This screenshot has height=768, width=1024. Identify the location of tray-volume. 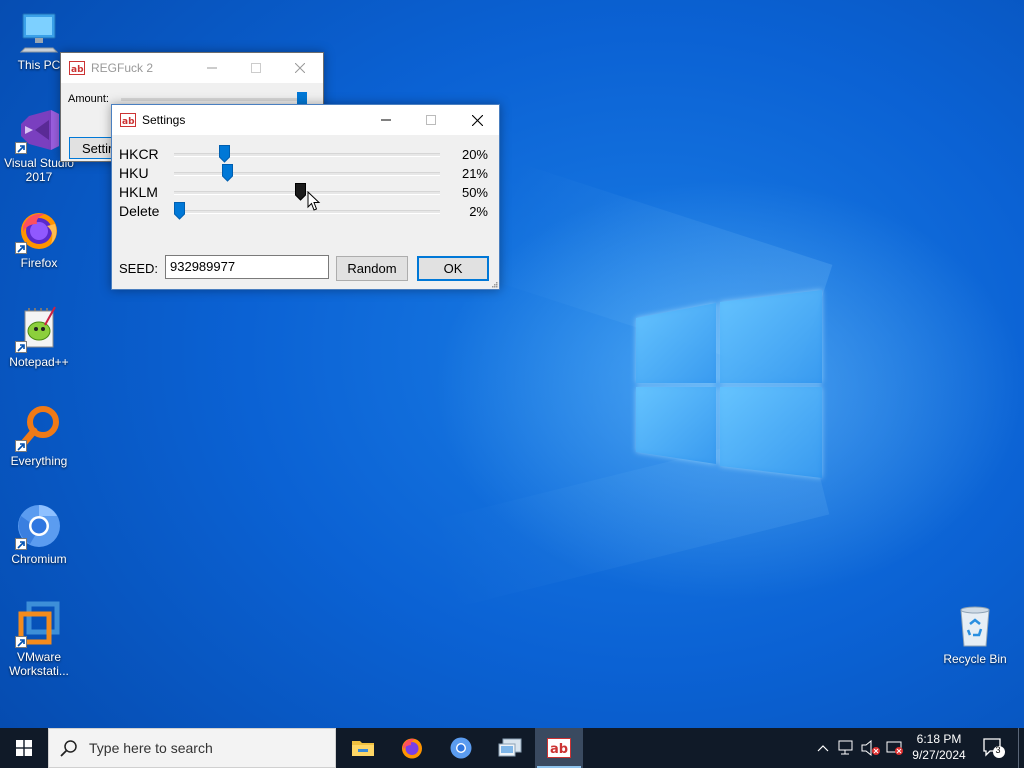
(871, 748).